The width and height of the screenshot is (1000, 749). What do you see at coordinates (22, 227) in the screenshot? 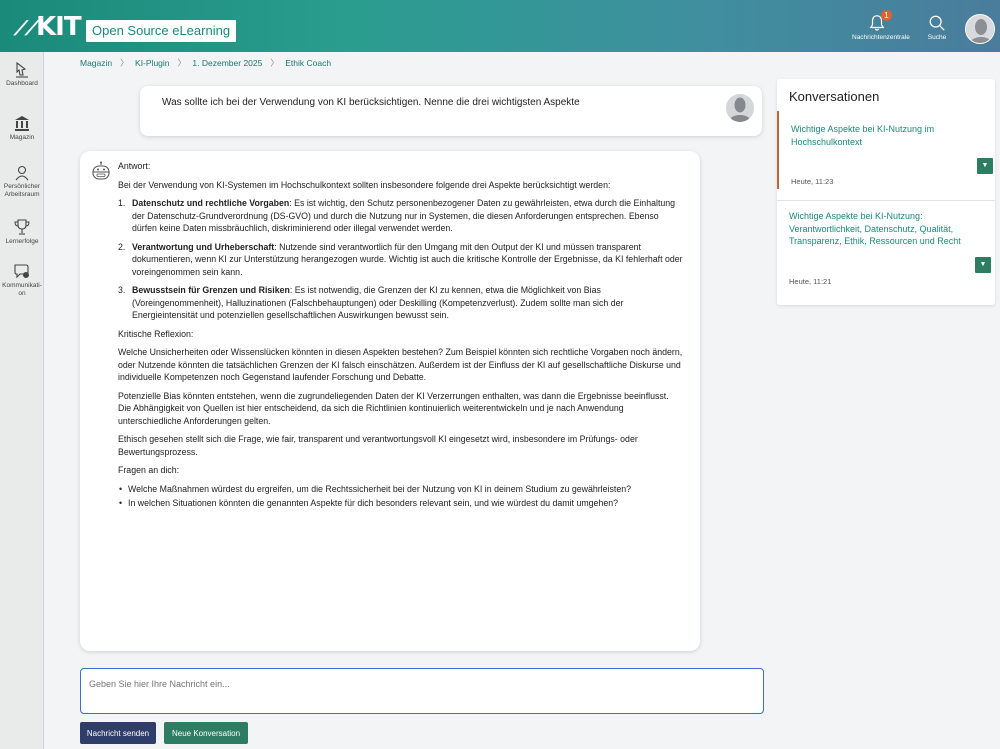
I see `trophy-icon` at bounding box center [22, 227].